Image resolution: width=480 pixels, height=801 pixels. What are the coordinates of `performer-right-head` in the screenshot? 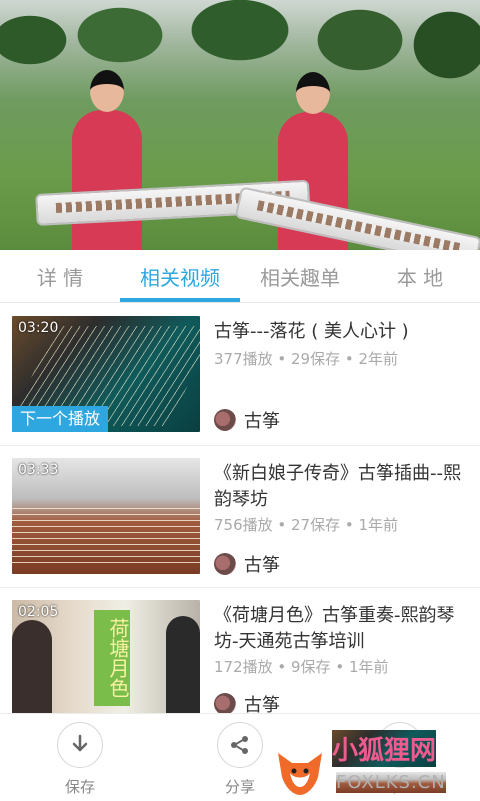 It's located at (313, 93).